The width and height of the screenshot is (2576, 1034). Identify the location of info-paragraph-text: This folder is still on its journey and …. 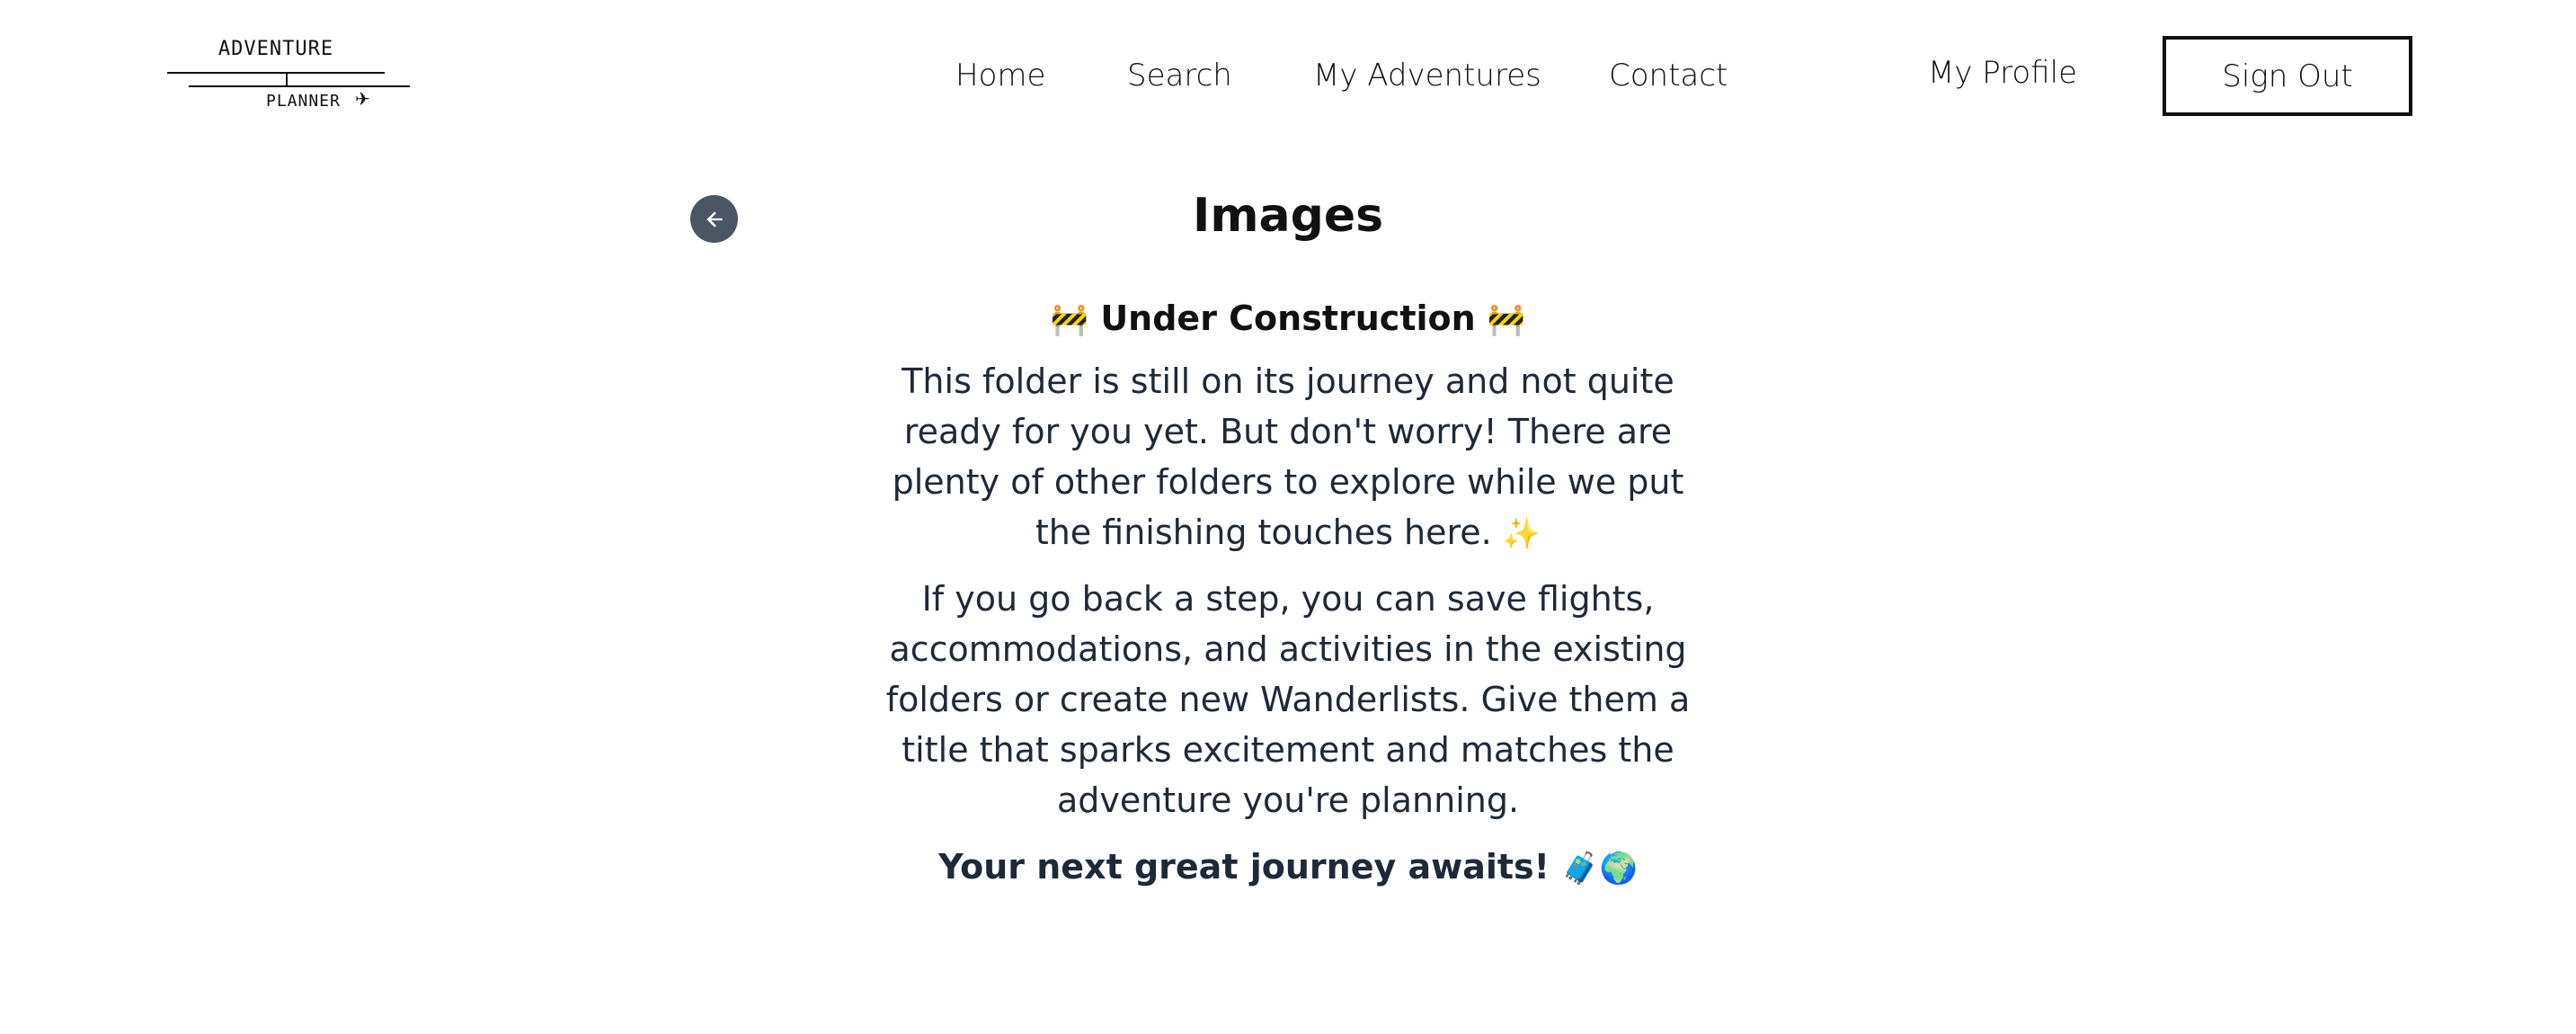
(1288, 456).